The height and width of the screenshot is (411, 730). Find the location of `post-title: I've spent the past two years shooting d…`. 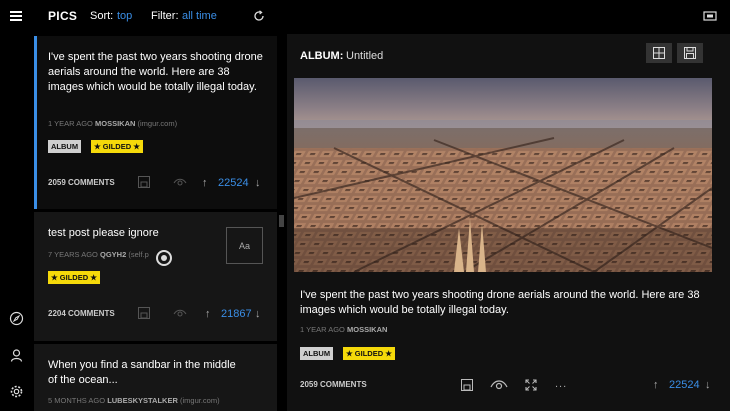

post-title: I've spent the past two years shooting d… is located at coordinates (155, 72).